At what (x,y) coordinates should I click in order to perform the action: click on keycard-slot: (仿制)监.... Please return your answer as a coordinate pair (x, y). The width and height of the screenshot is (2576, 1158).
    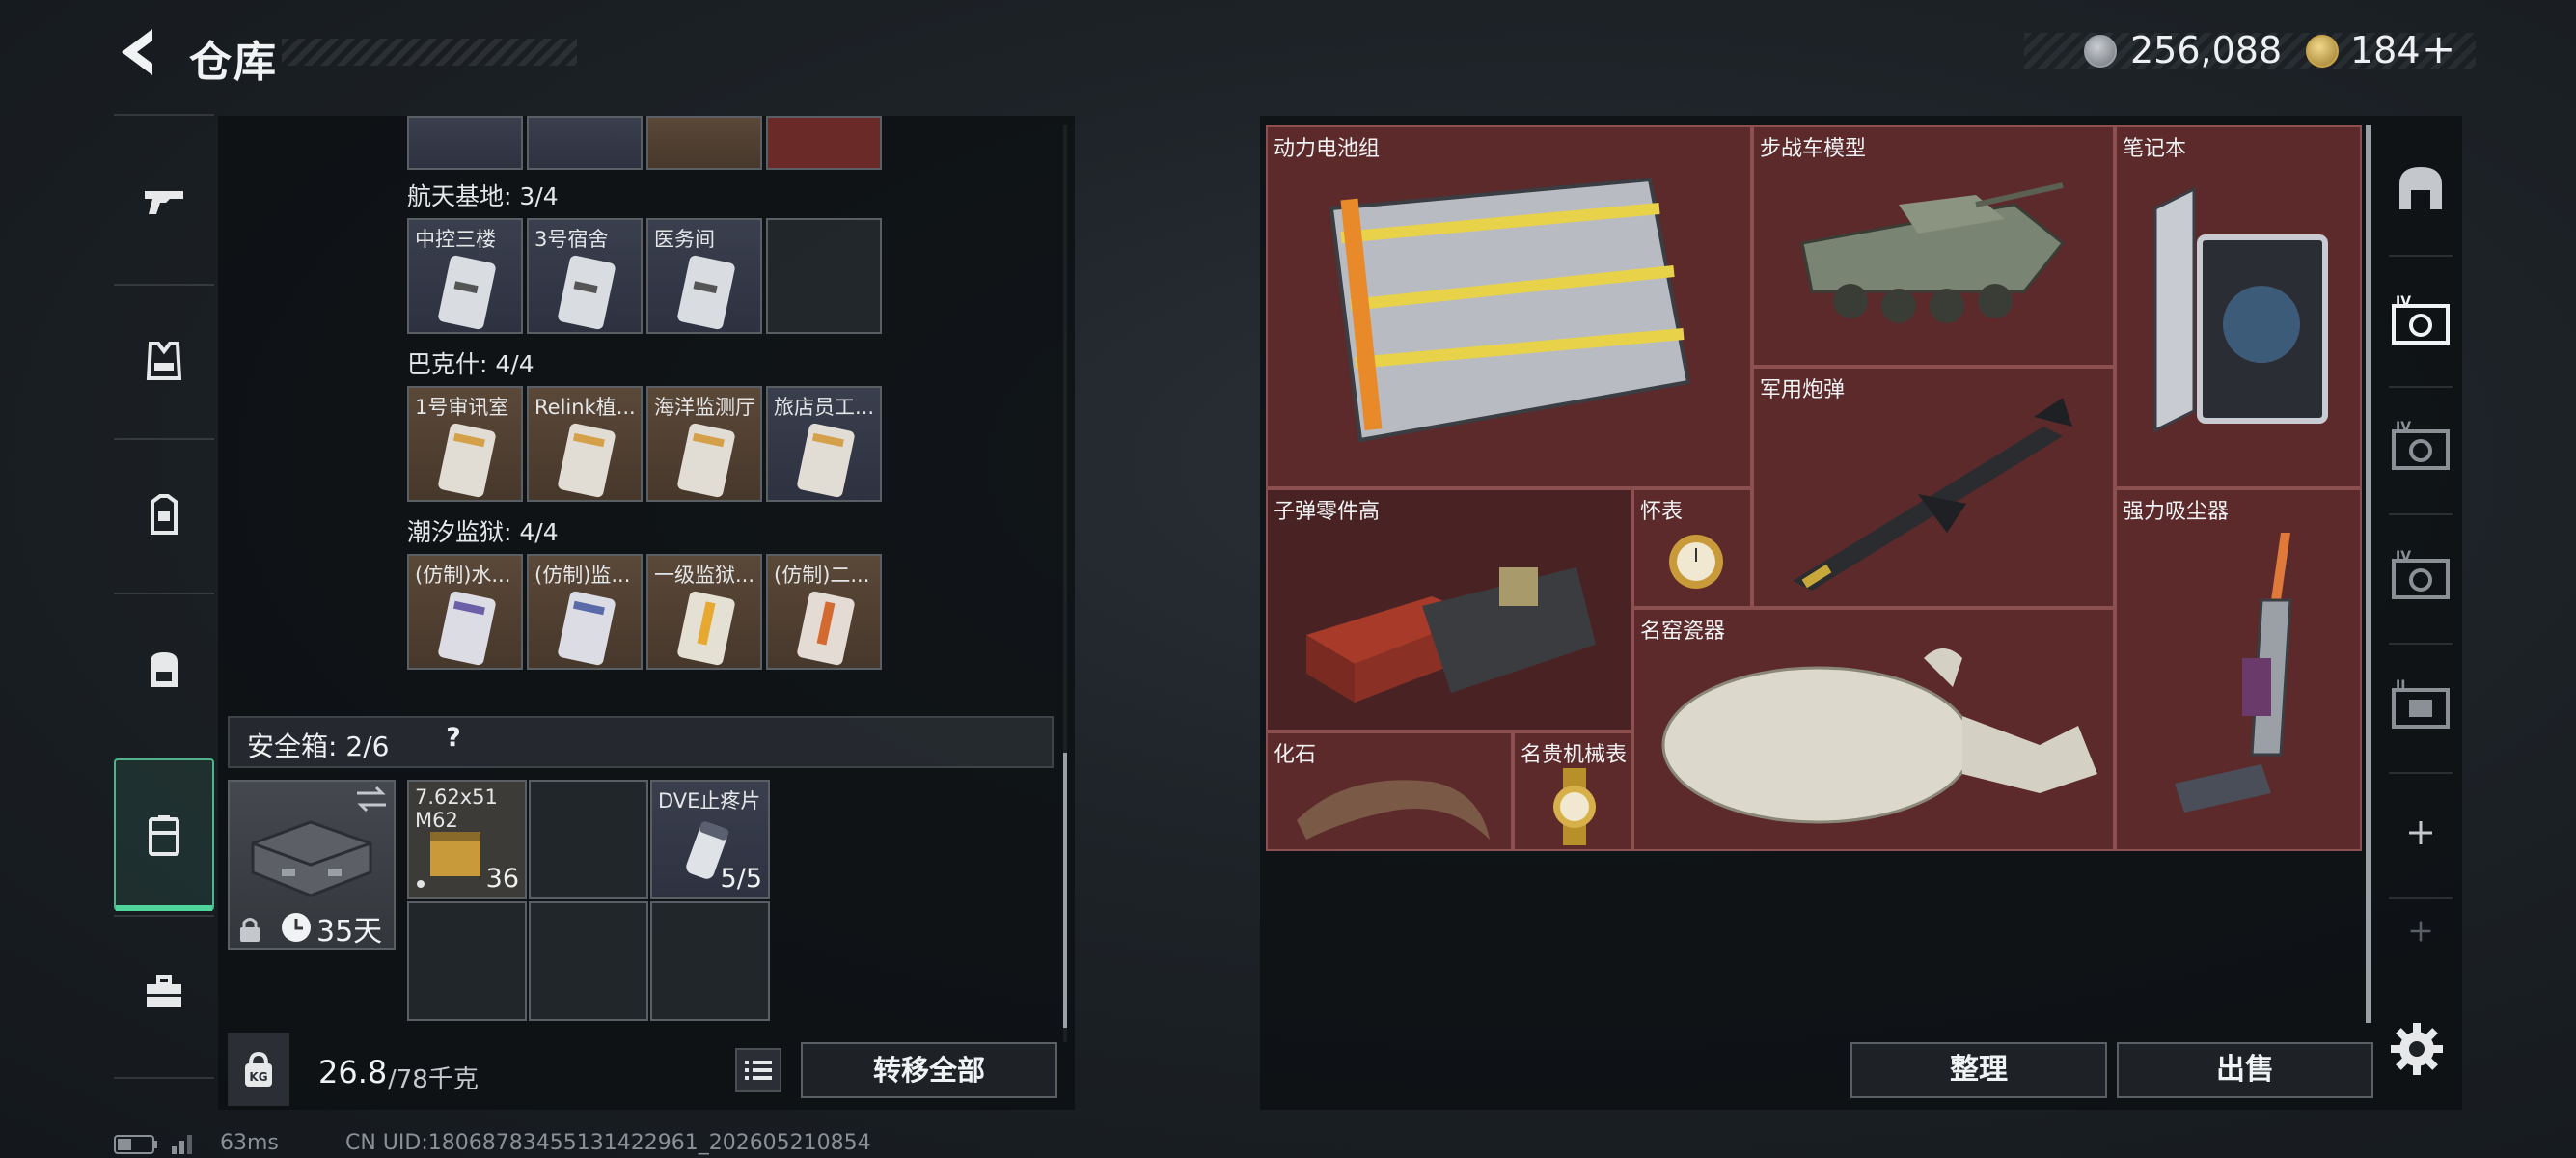
    Looking at the image, I should click on (585, 612).